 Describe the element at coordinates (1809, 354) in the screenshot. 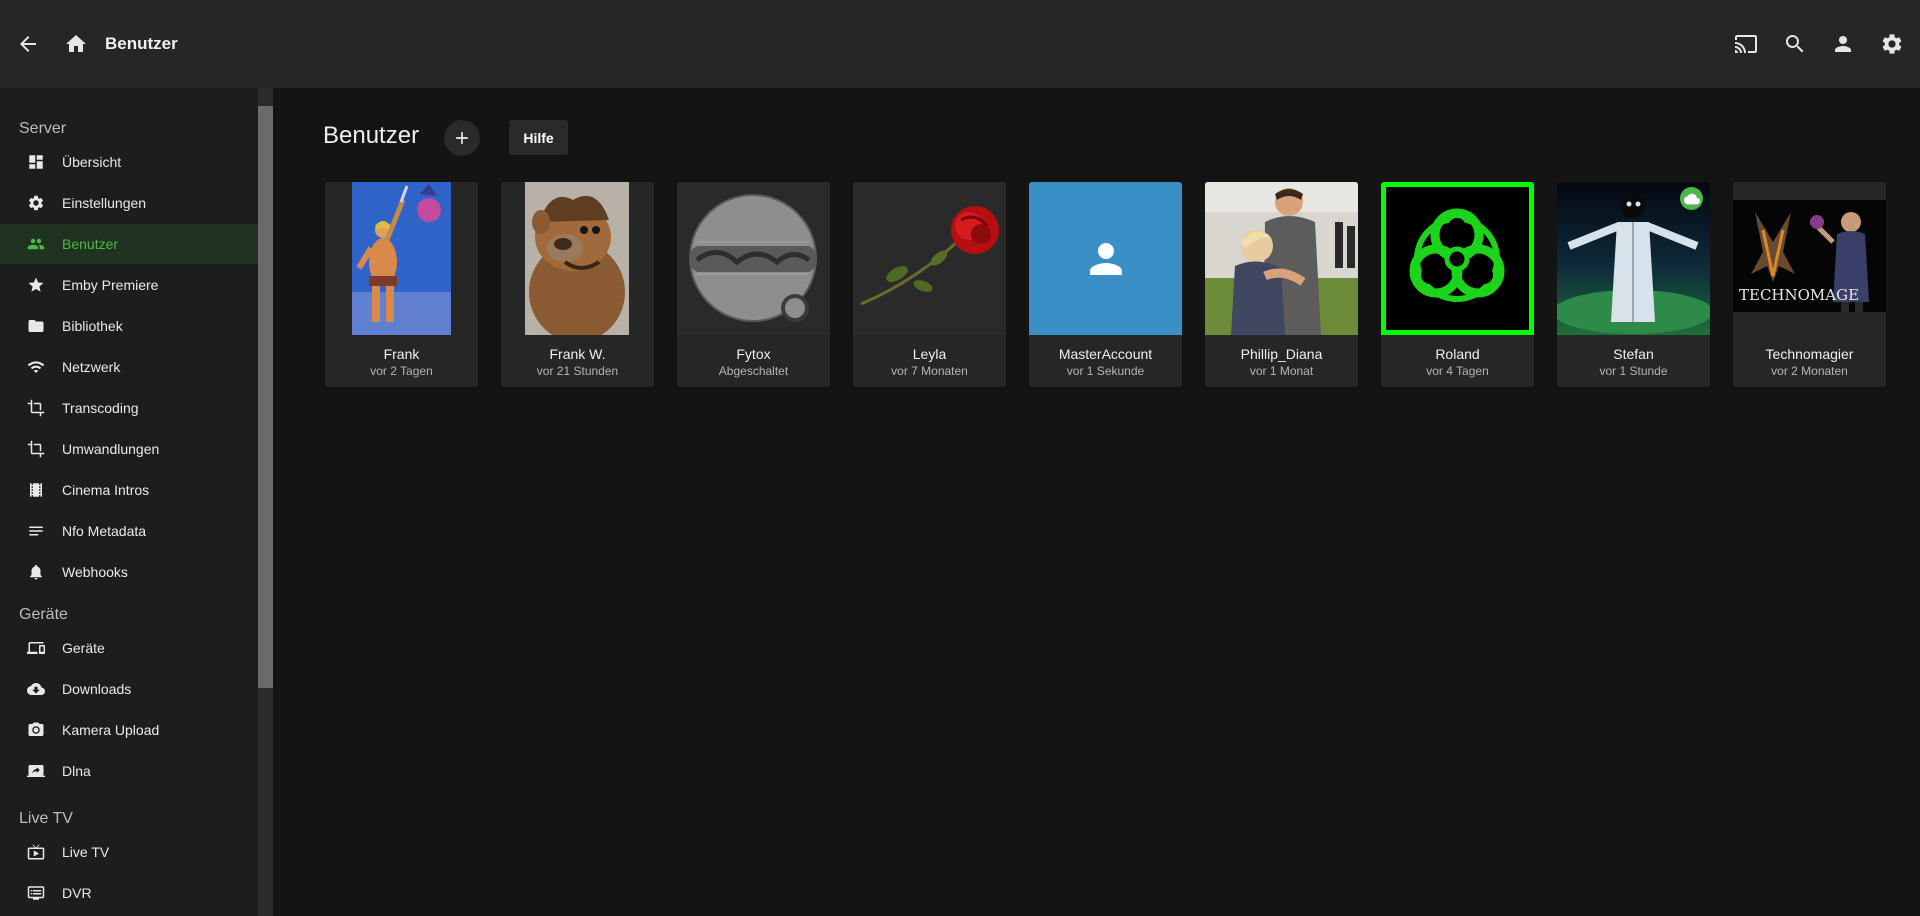

I see `user-name: Technomagier` at that location.